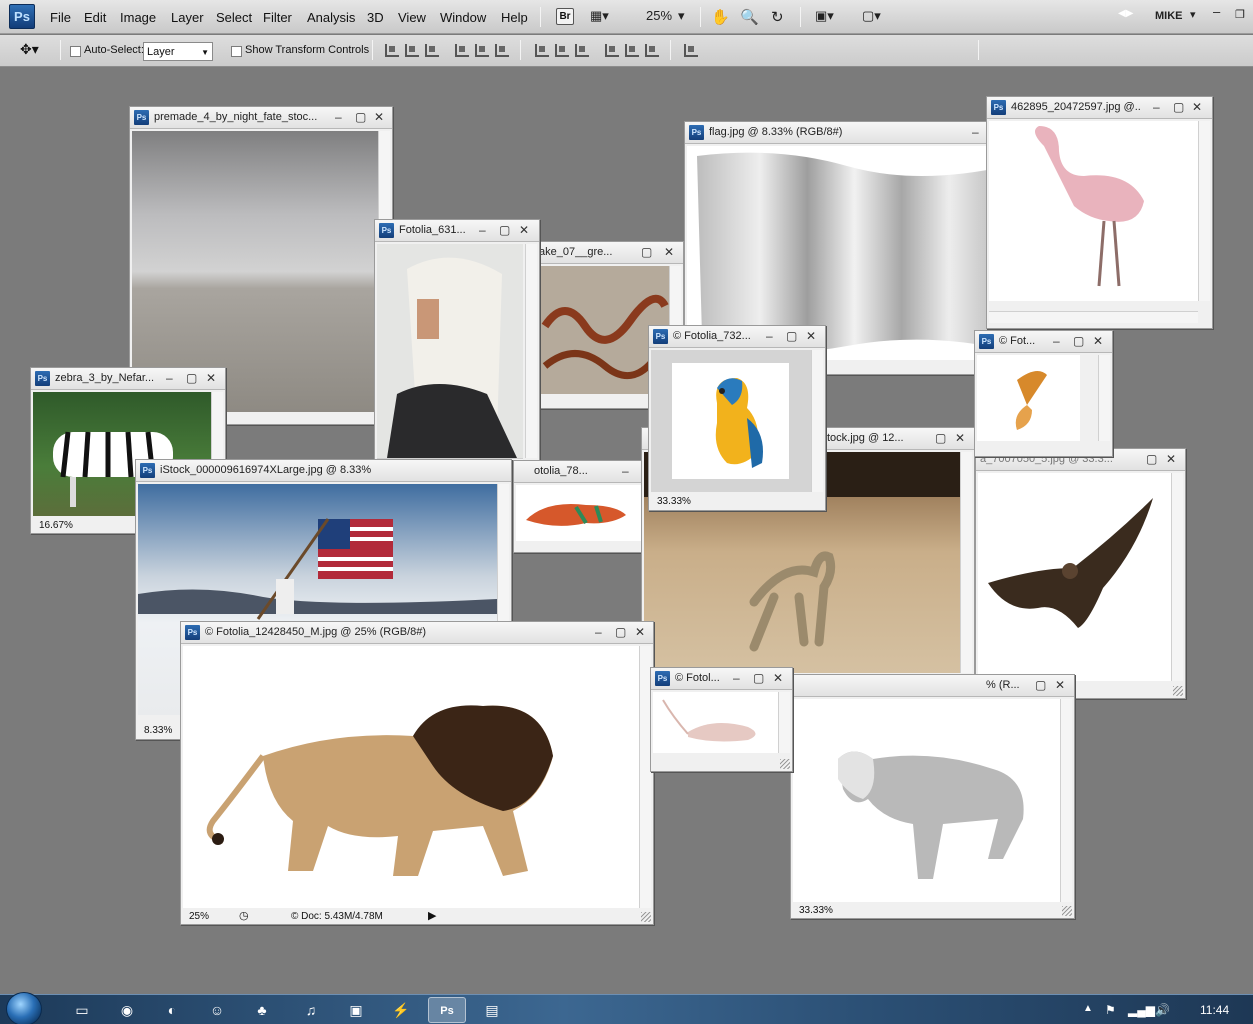 Image resolution: width=1253 pixels, height=1024 pixels. Describe the element at coordinates (60, 17) in the screenshot. I see `menu-file: File` at that location.